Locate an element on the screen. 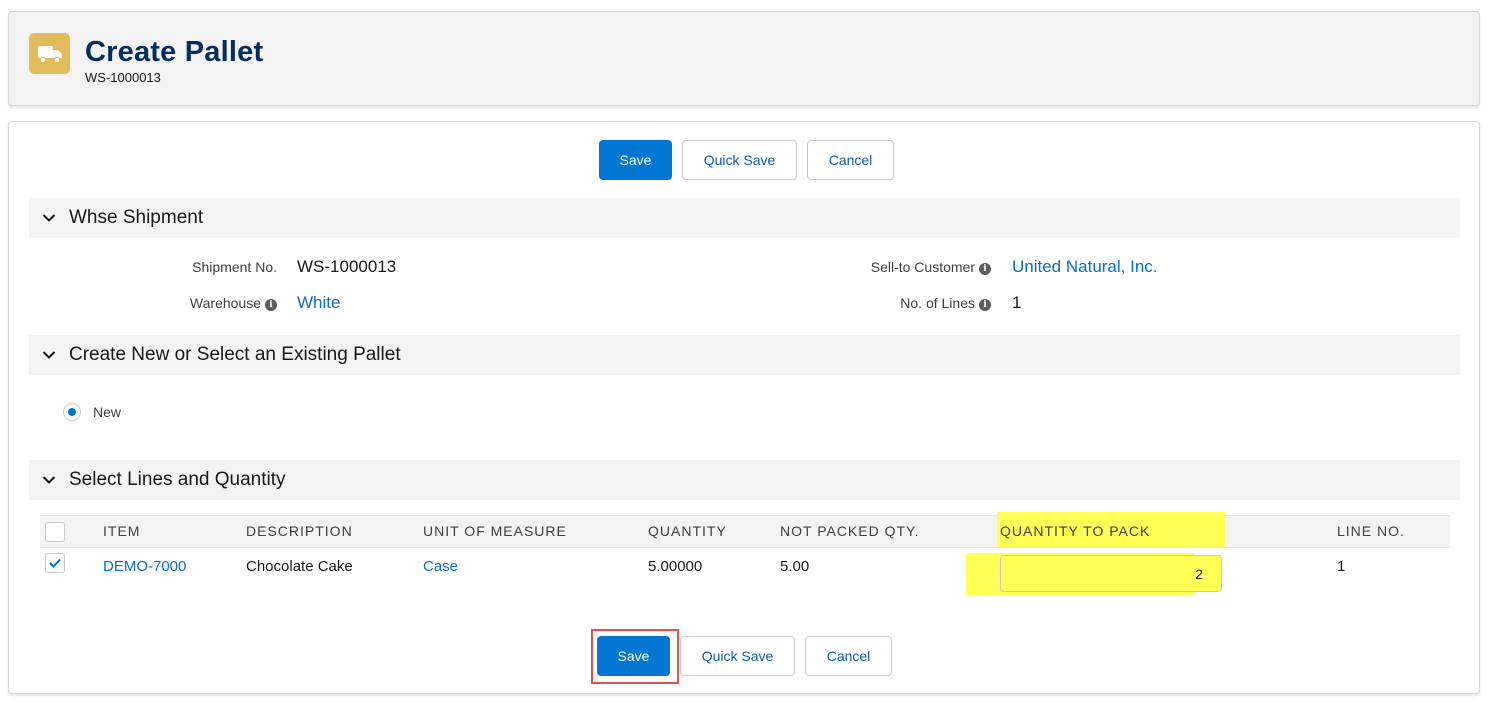 This screenshot has width=1489, height=703. line-no-cell: 1 is located at coordinates (1341, 566).